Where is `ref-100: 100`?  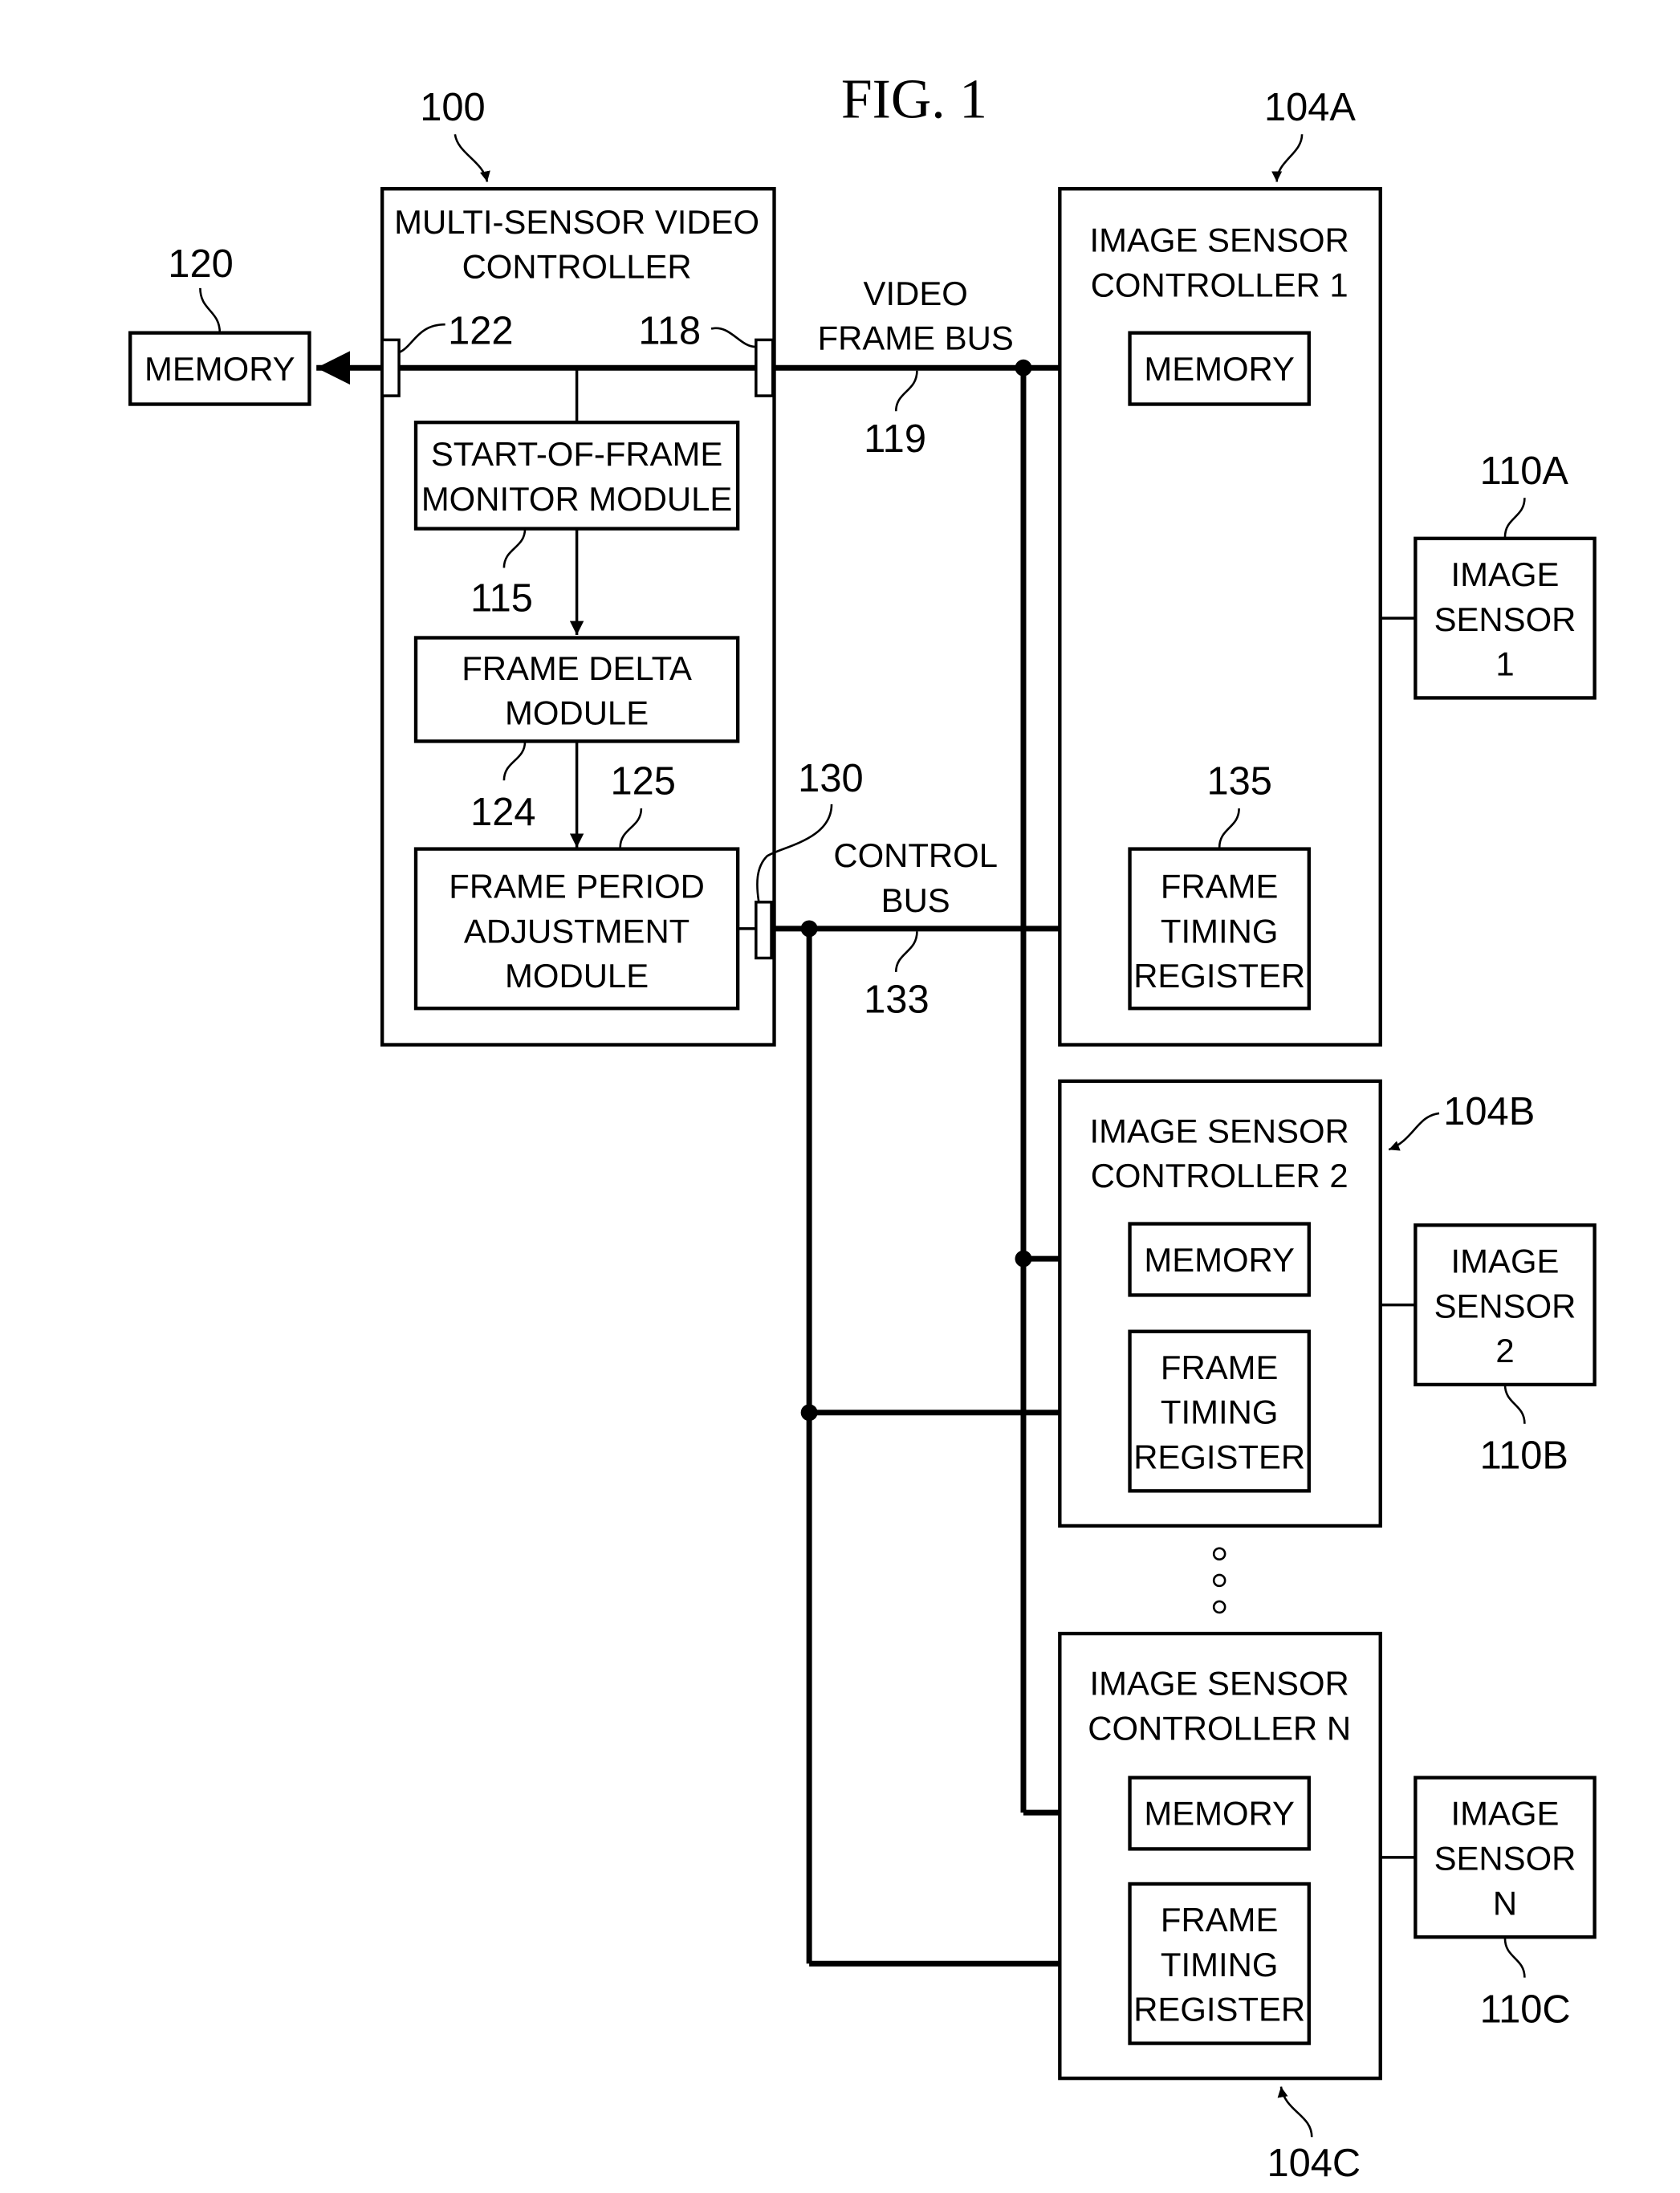 ref-100: 100 is located at coordinates (453, 107).